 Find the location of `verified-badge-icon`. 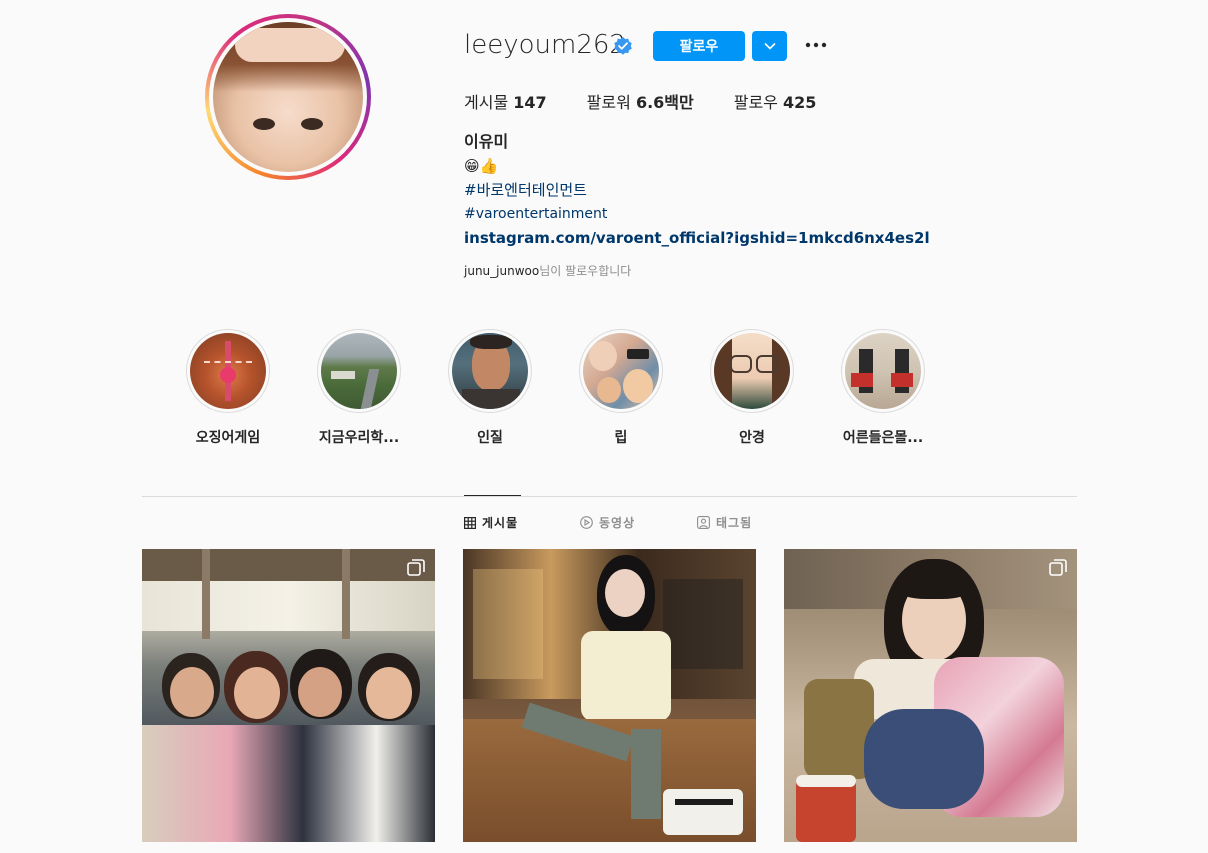

verified-badge-icon is located at coordinates (623, 46).